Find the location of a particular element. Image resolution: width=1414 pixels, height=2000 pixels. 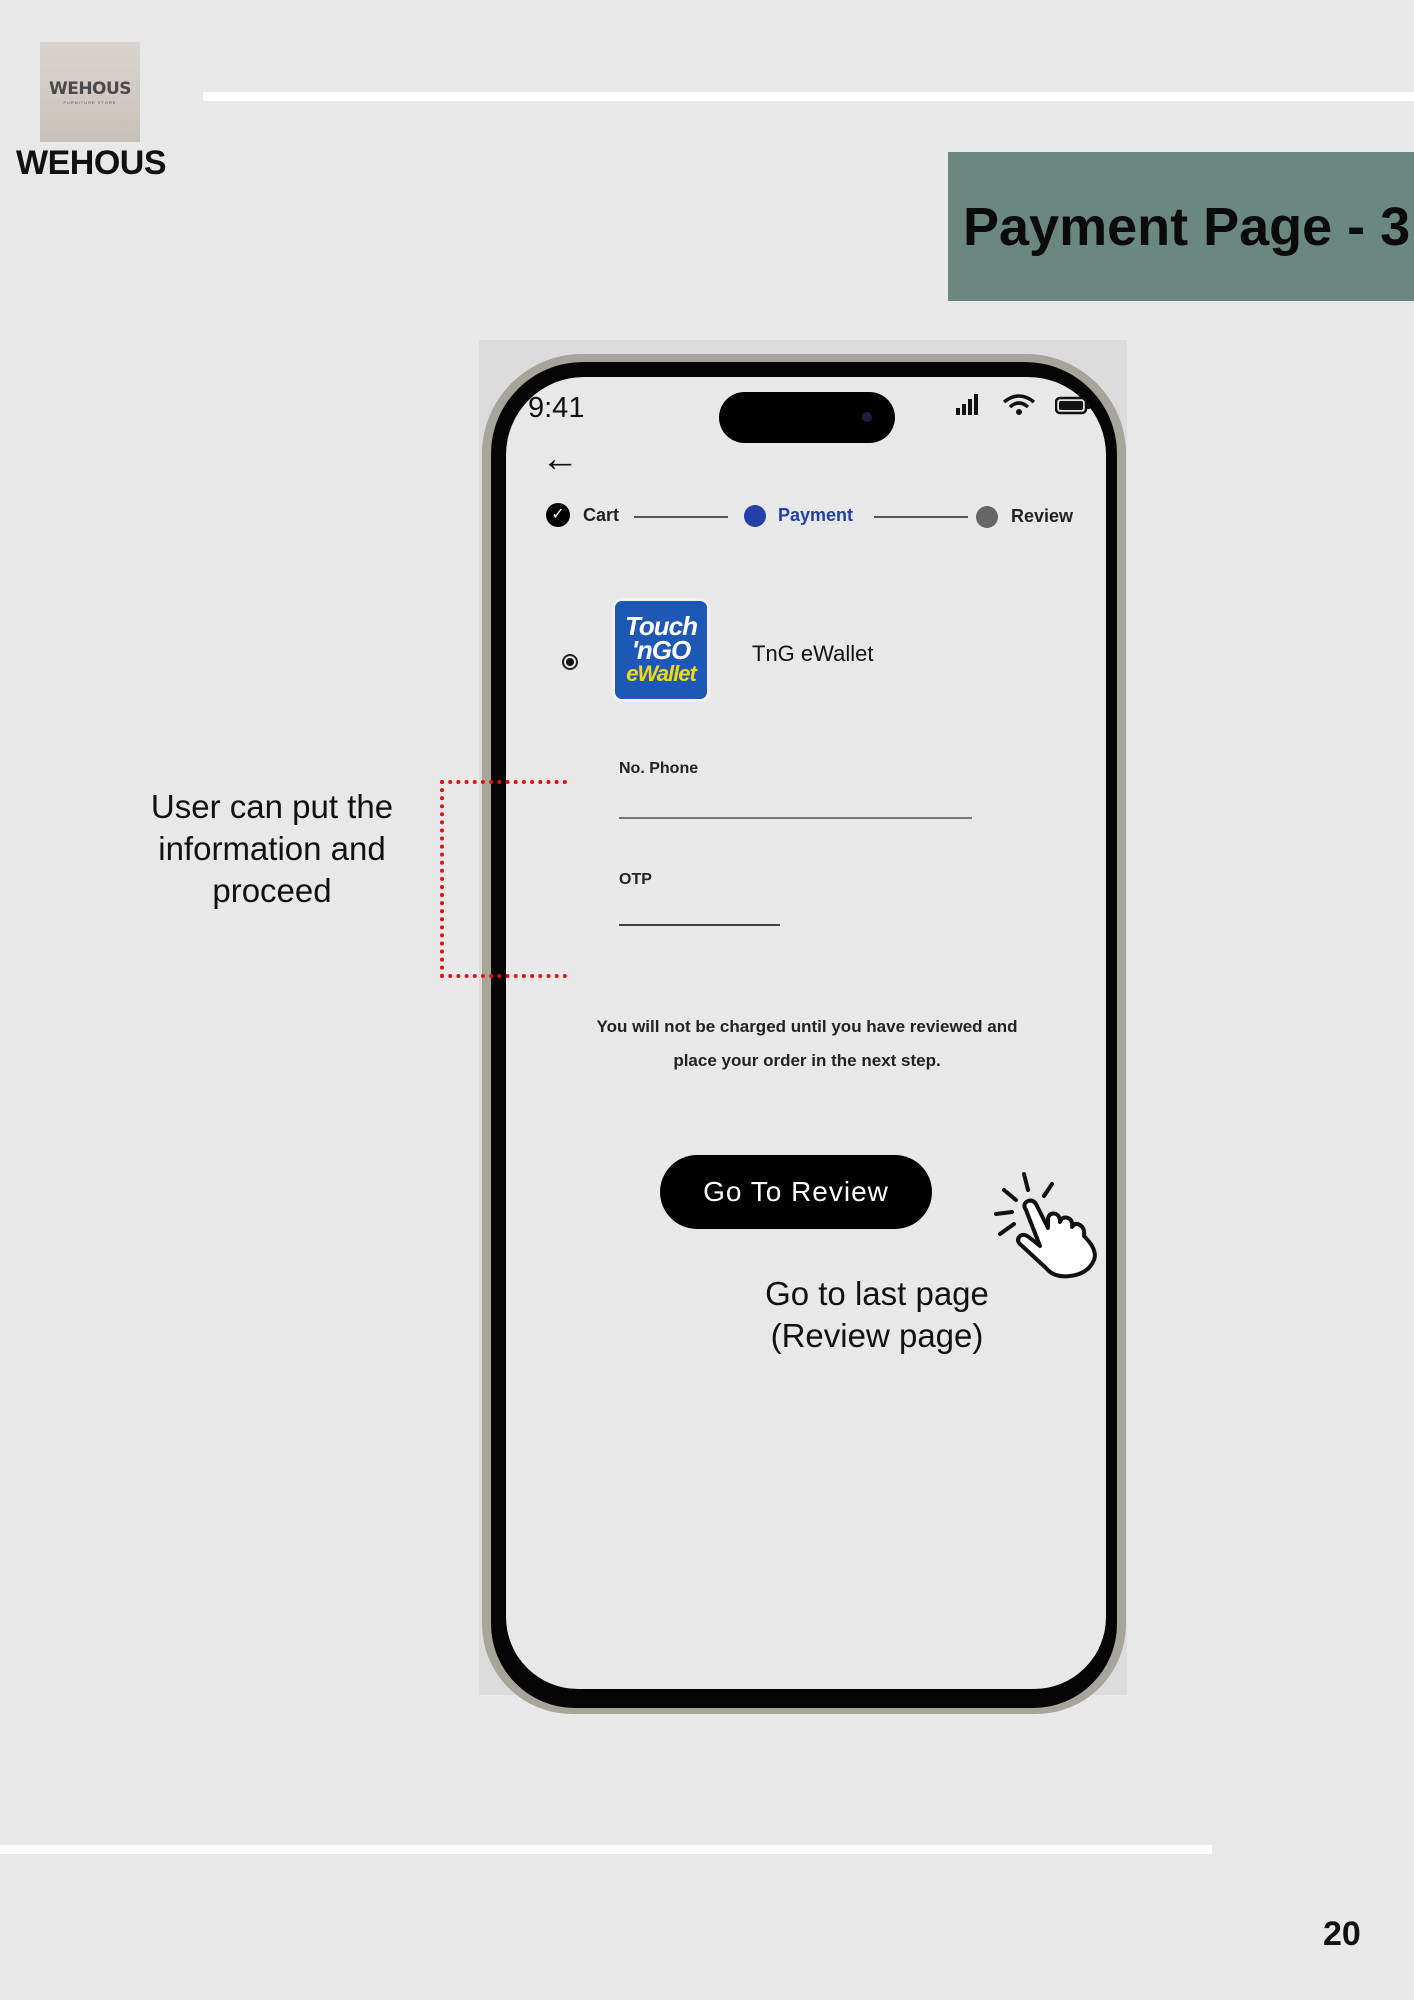

status-time: 9:41 is located at coordinates (556, 408).